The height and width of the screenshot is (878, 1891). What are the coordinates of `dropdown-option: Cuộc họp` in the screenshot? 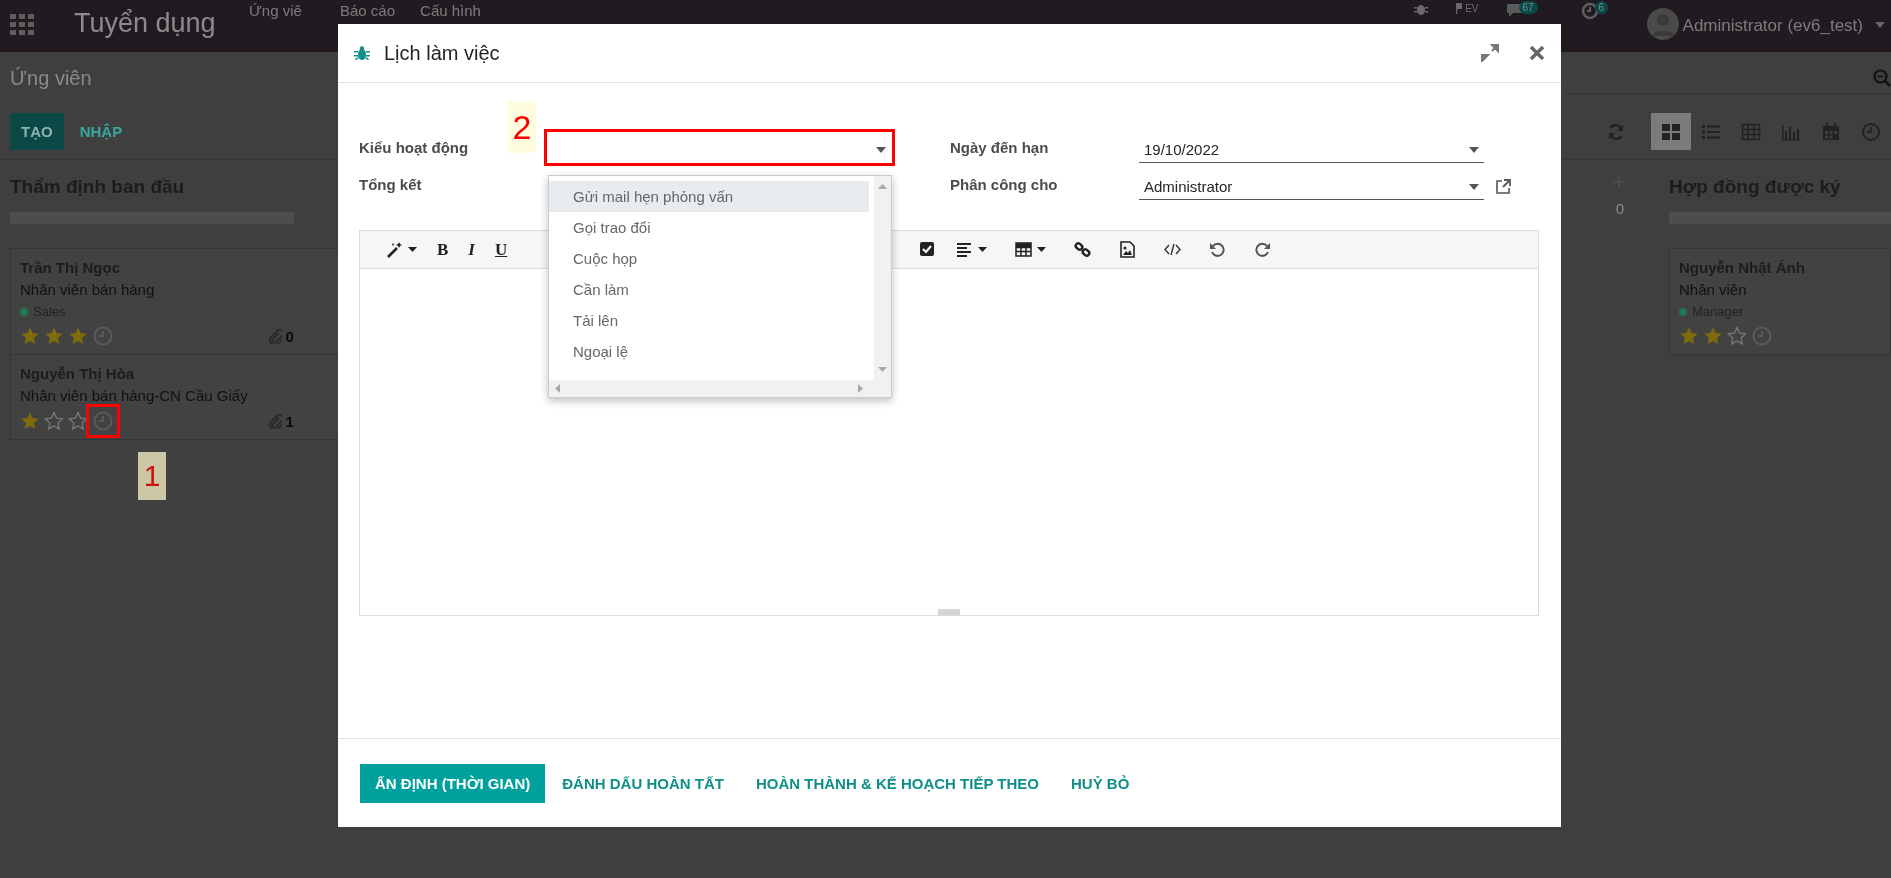 It's located at (709, 258).